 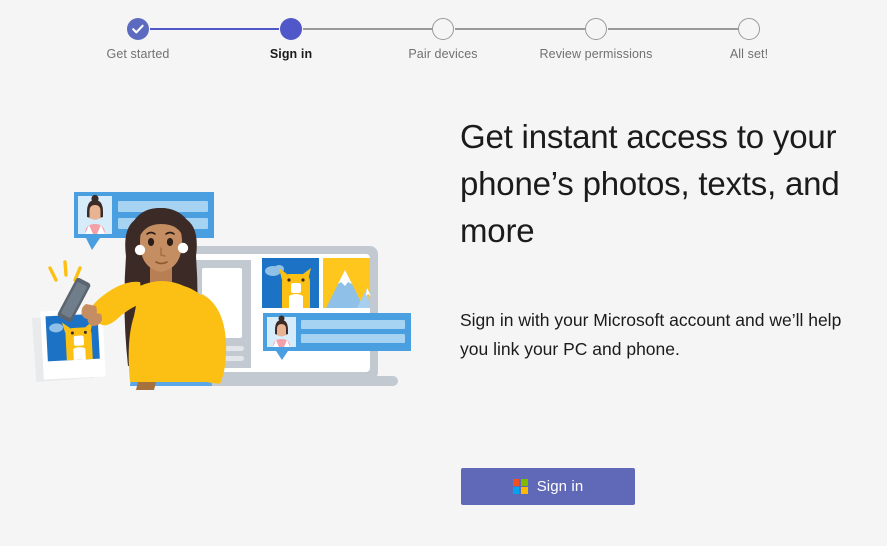 I want to click on microsoft-logo-icon, so click(x=520, y=486).